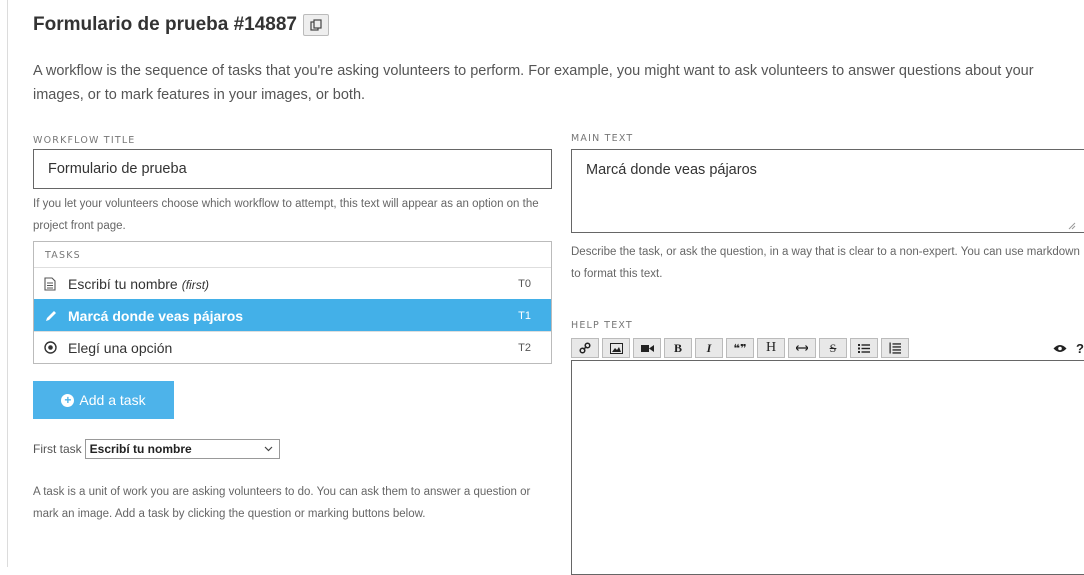 The width and height of the screenshot is (1084, 575). What do you see at coordinates (524, 315) in the screenshot?
I see `task-key: T1` at bounding box center [524, 315].